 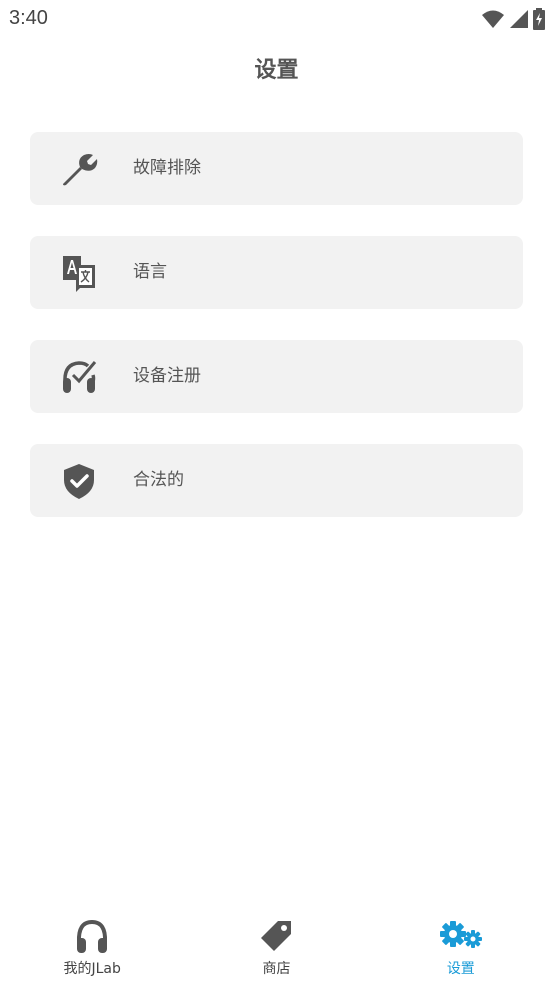 I want to click on wifi-icon, so click(x=493, y=21).